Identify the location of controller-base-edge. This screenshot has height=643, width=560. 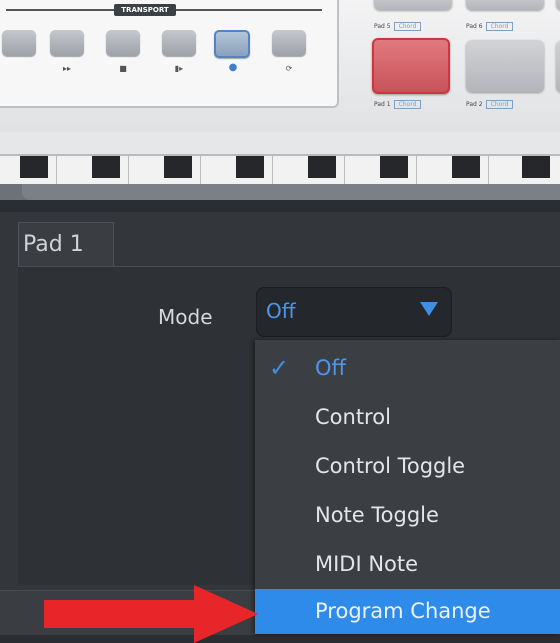
(291, 192).